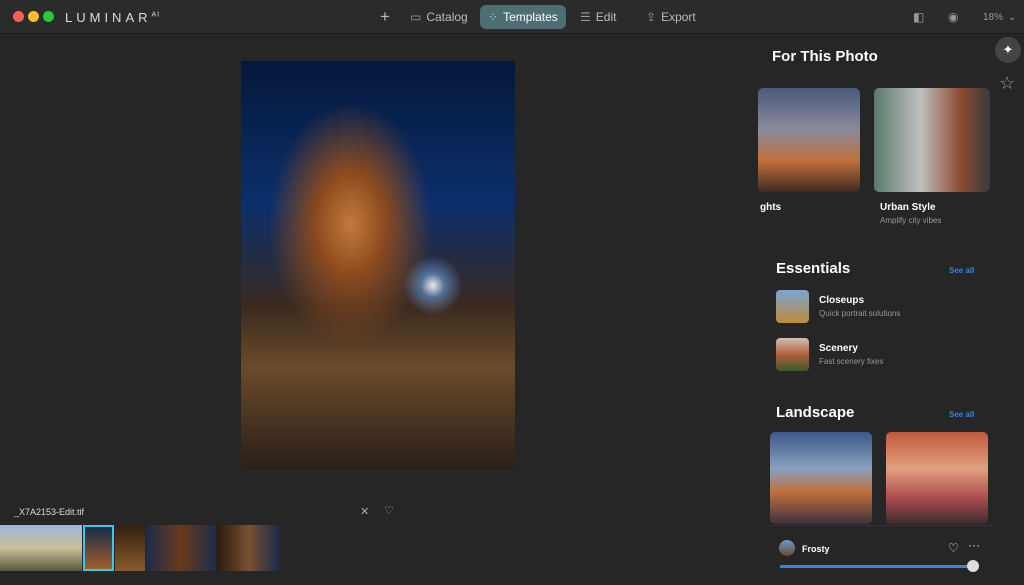 The height and width of the screenshot is (585, 1024). I want to click on add-button: +, so click(385, 17).